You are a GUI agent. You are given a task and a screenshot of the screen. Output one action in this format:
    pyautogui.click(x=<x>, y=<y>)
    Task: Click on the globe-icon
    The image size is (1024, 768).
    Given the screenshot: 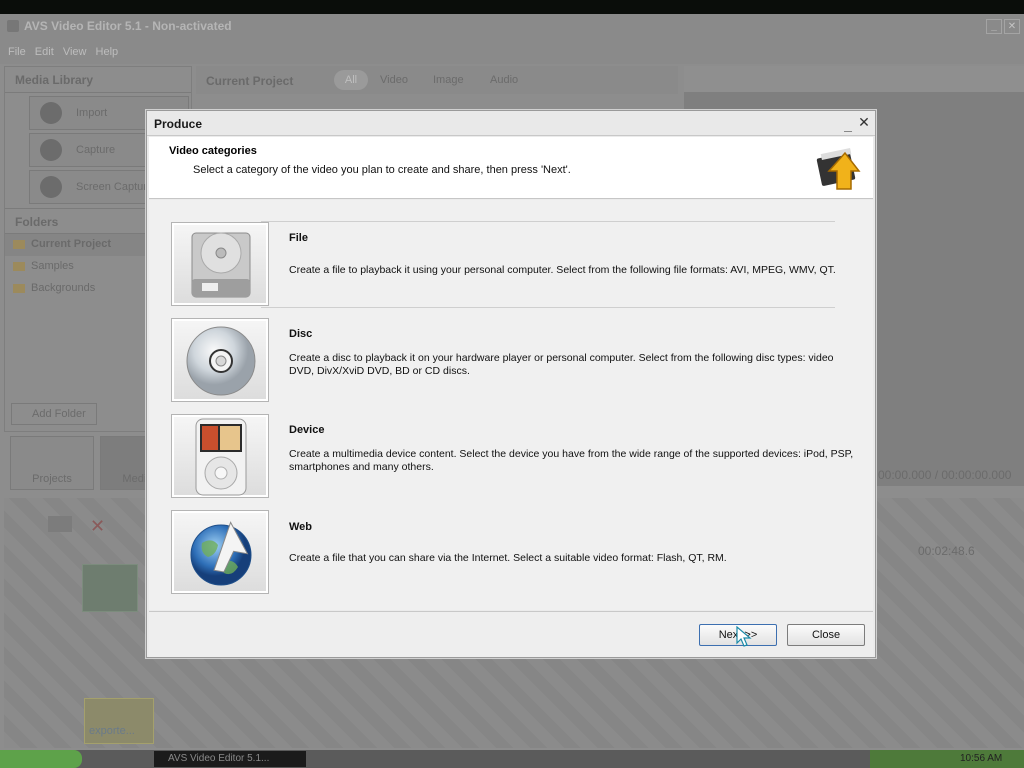 What is the action you would take?
    pyautogui.click(x=220, y=552)
    